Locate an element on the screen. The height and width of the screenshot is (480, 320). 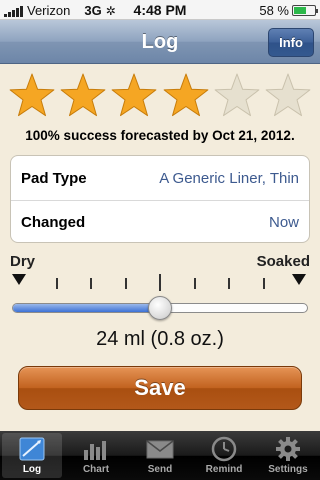
save-button: Save is located at coordinates (160, 388).